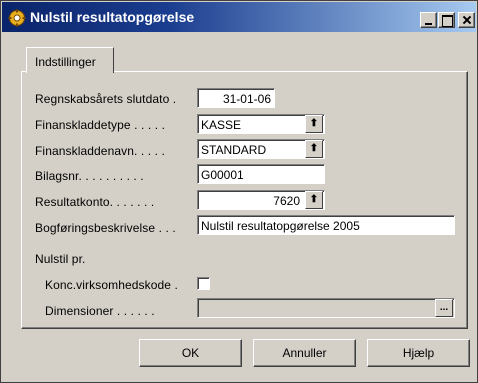 This screenshot has width=478, height=383. Describe the element at coordinates (236, 98) in the screenshot. I see `regnskab-slutdato-field: 31-01-06` at that location.